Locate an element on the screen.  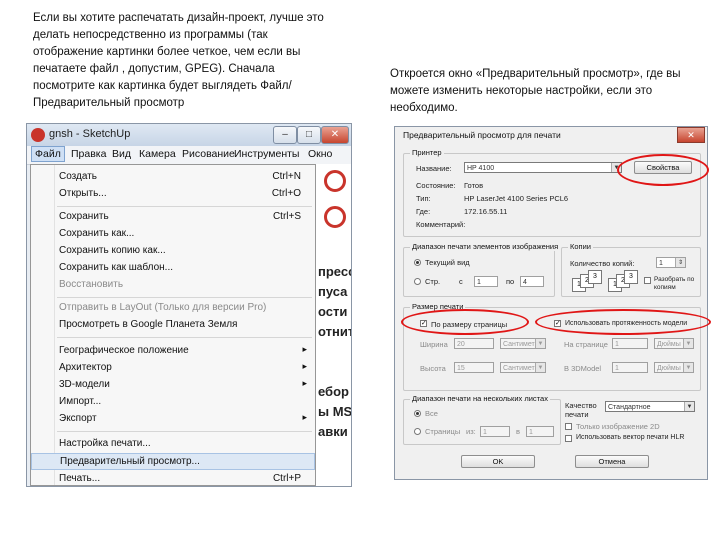
menu-item-geo-location: Географическое положение ▸ is located at coordinates (173, 351).